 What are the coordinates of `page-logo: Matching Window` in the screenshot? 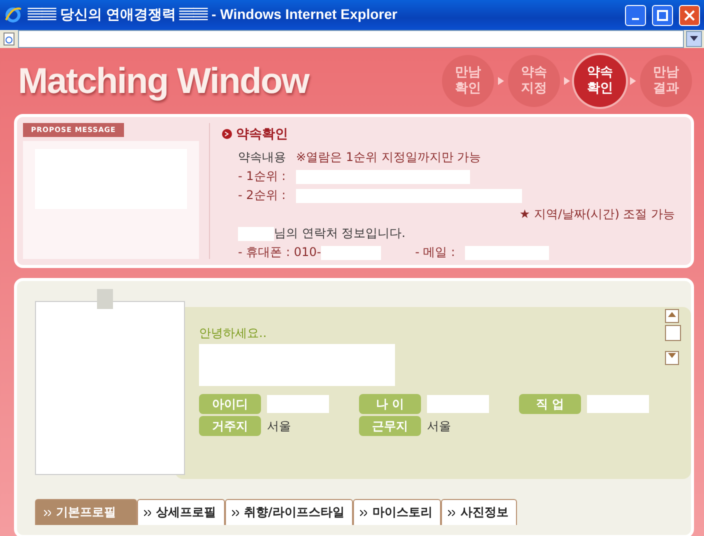 It's located at (163, 81).